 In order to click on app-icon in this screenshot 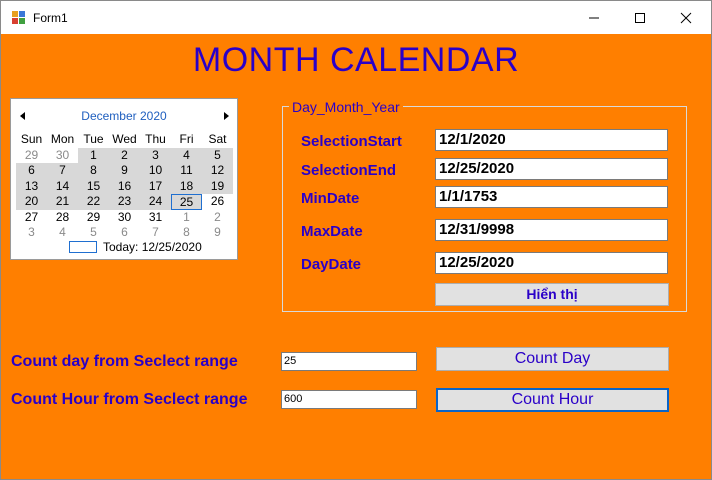, I will do `click(18, 17)`.